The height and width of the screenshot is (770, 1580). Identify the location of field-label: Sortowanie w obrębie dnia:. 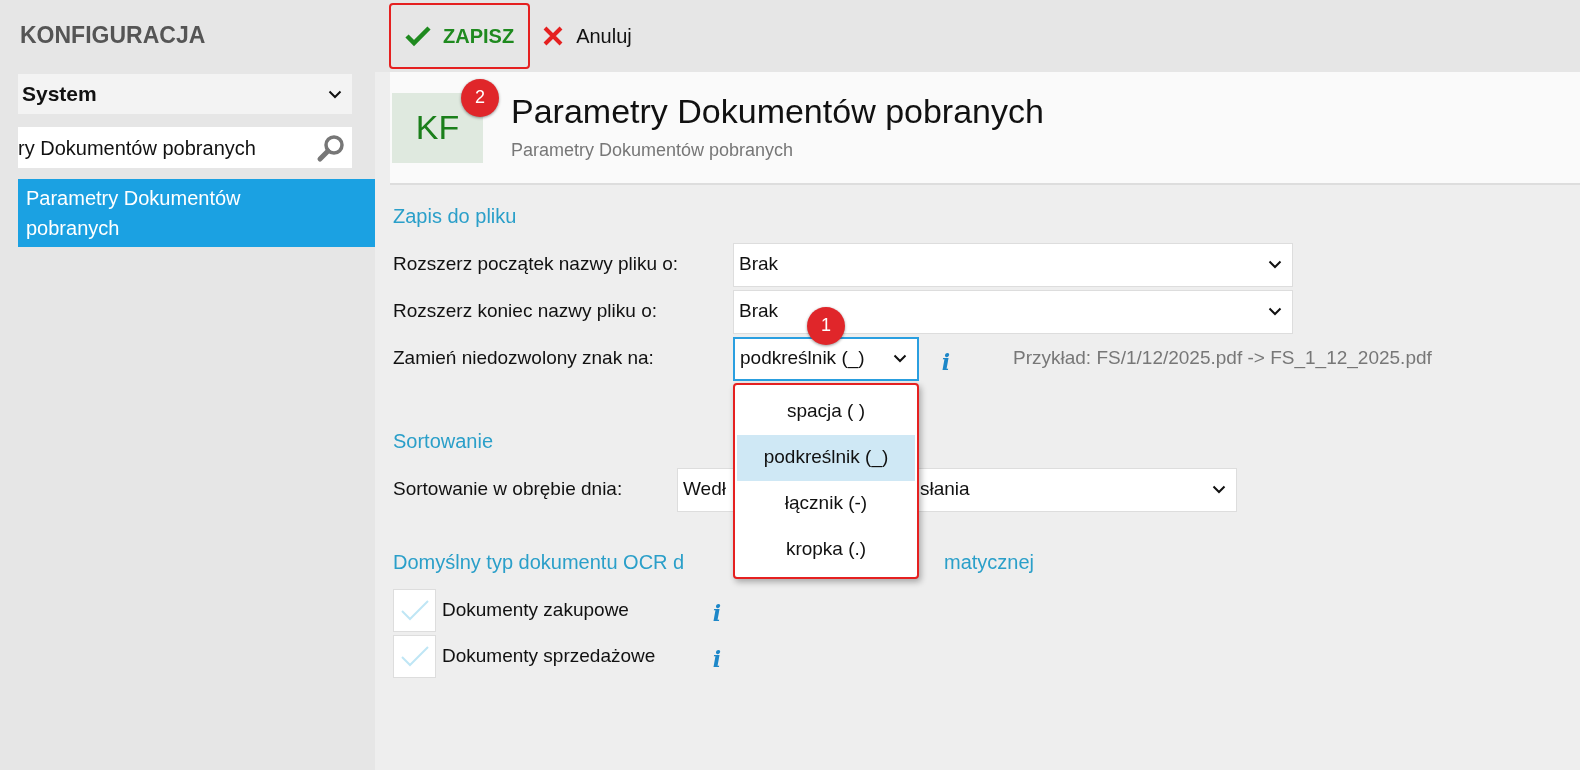
(508, 489).